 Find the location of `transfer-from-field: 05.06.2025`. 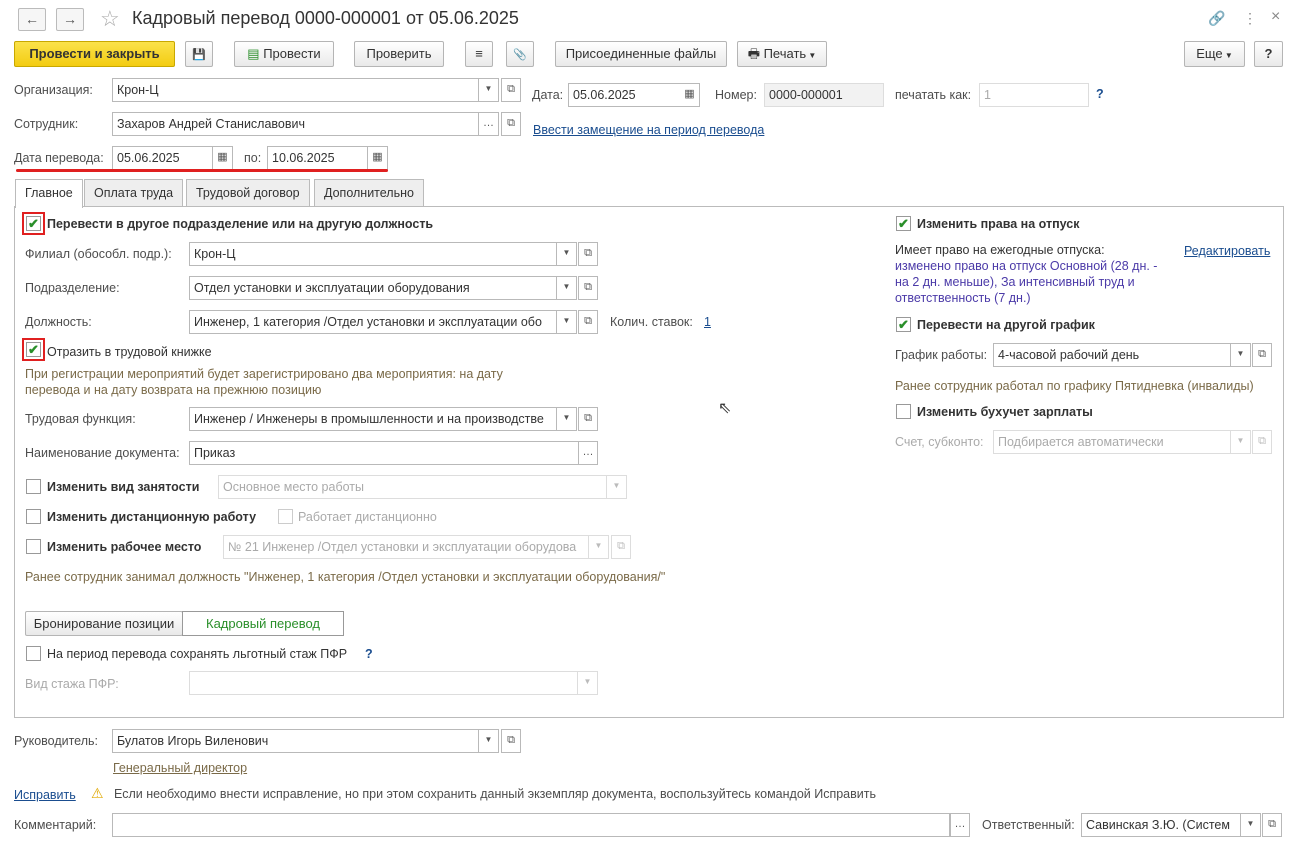

transfer-from-field: 05.06.2025 is located at coordinates (162, 158).